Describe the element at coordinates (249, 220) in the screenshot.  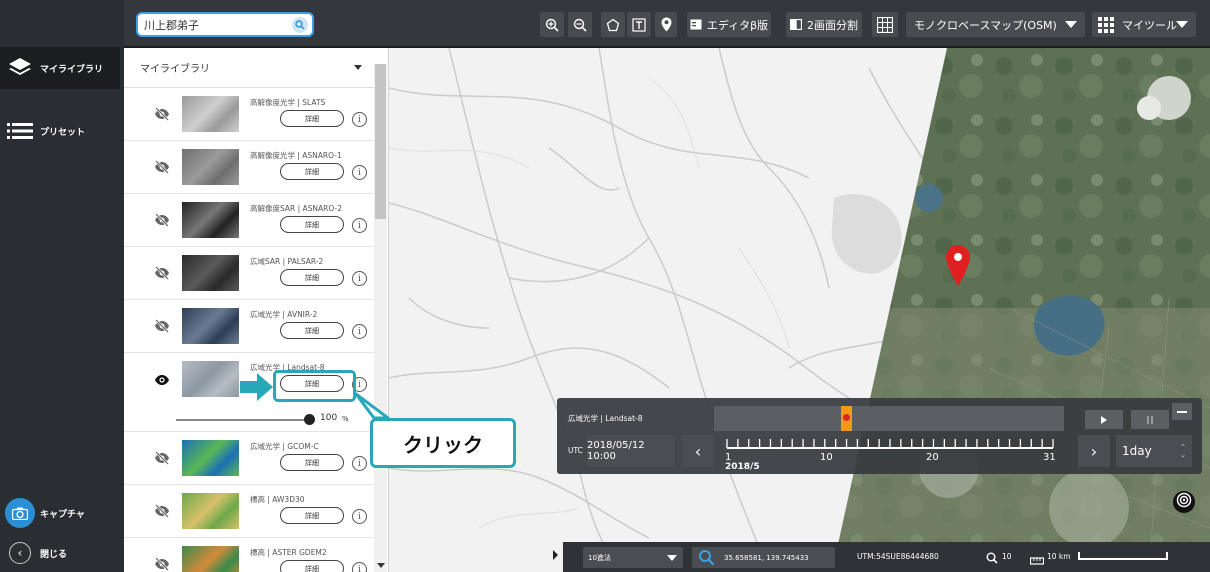
I see `library-item: 高解像度SAR | ASNARO-2 詳細 i` at that location.